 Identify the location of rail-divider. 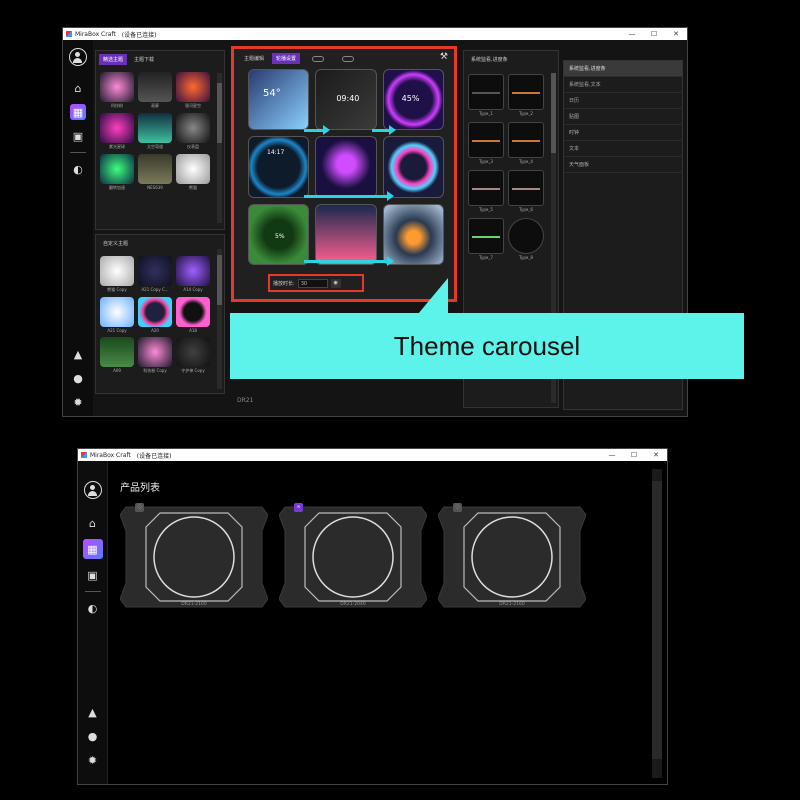
(78, 152).